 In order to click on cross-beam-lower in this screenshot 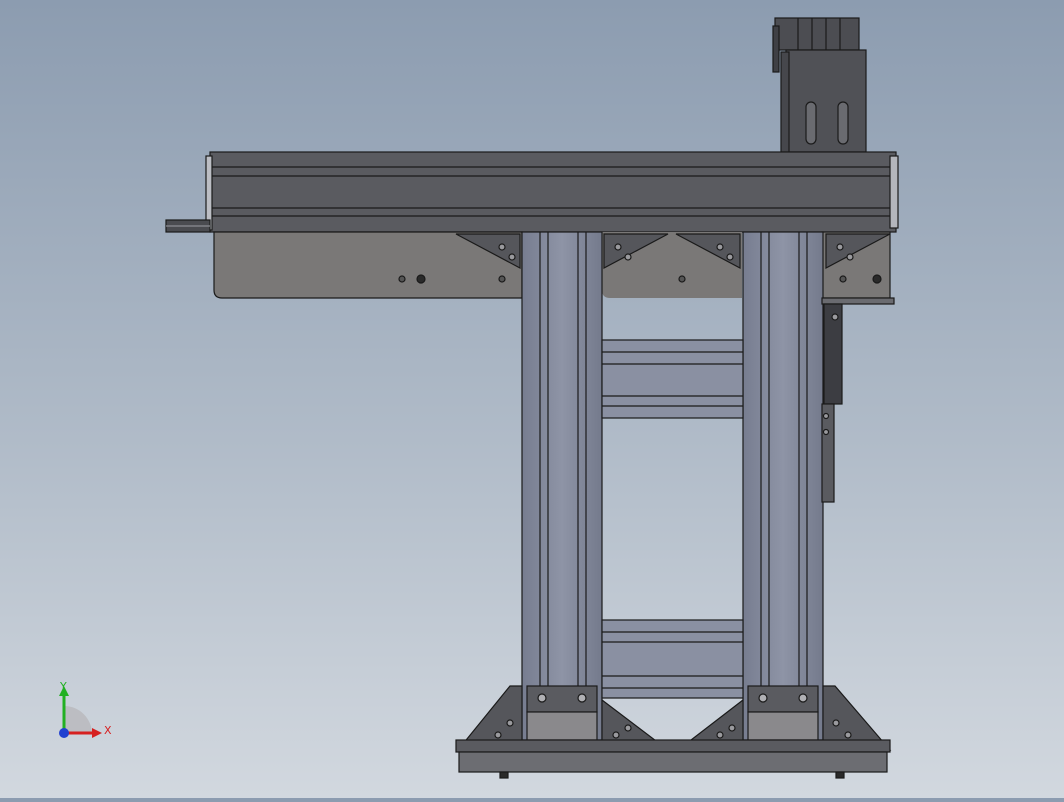, I will do `click(672, 659)`.